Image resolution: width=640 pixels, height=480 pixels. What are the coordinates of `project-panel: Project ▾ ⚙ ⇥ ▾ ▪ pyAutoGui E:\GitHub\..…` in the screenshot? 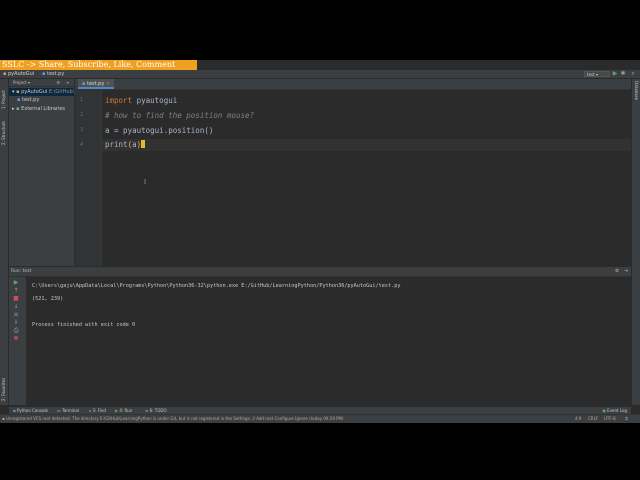 It's located at (44, 172).